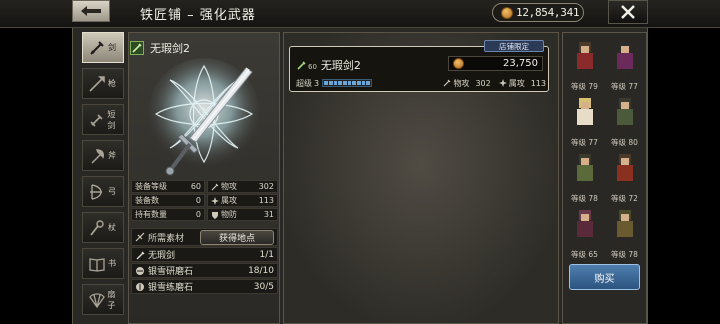 This screenshot has height=324, width=720. Describe the element at coordinates (112, 47) in the screenshot. I see `category-label: 剑` at that location.